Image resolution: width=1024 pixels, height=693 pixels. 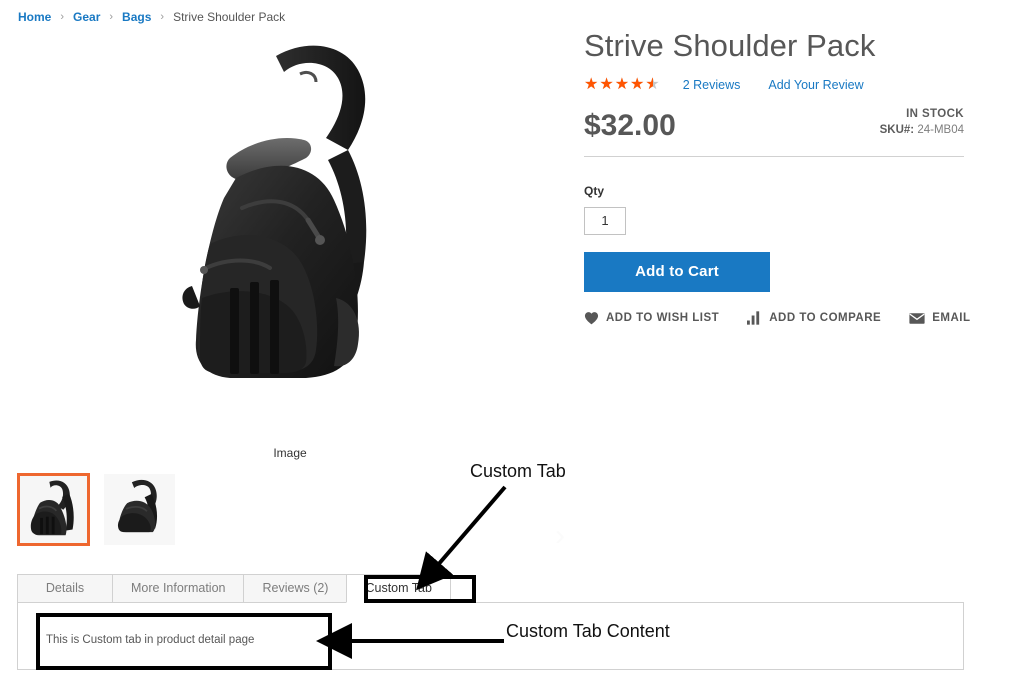 What do you see at coordinates (951, 318) in the screenshot?
I see `email-label: EMAIL` at bounding box center [951, 318].